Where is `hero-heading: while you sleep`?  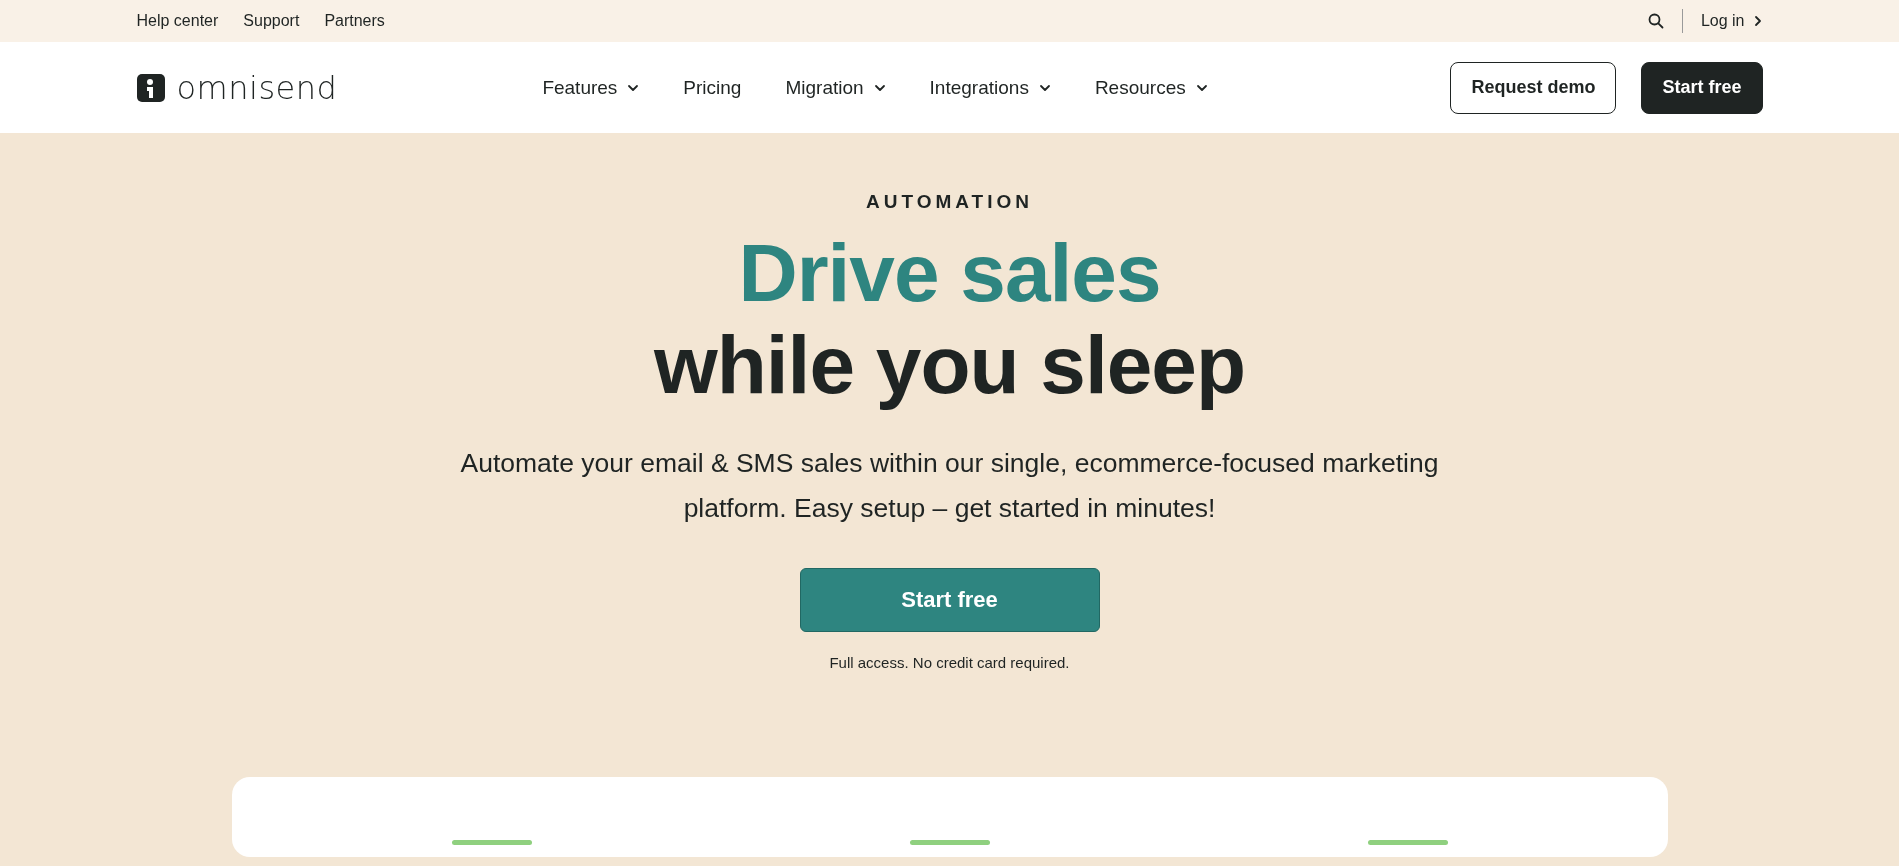
hero-heading: while you sleep is located at coordinates (949, 365).